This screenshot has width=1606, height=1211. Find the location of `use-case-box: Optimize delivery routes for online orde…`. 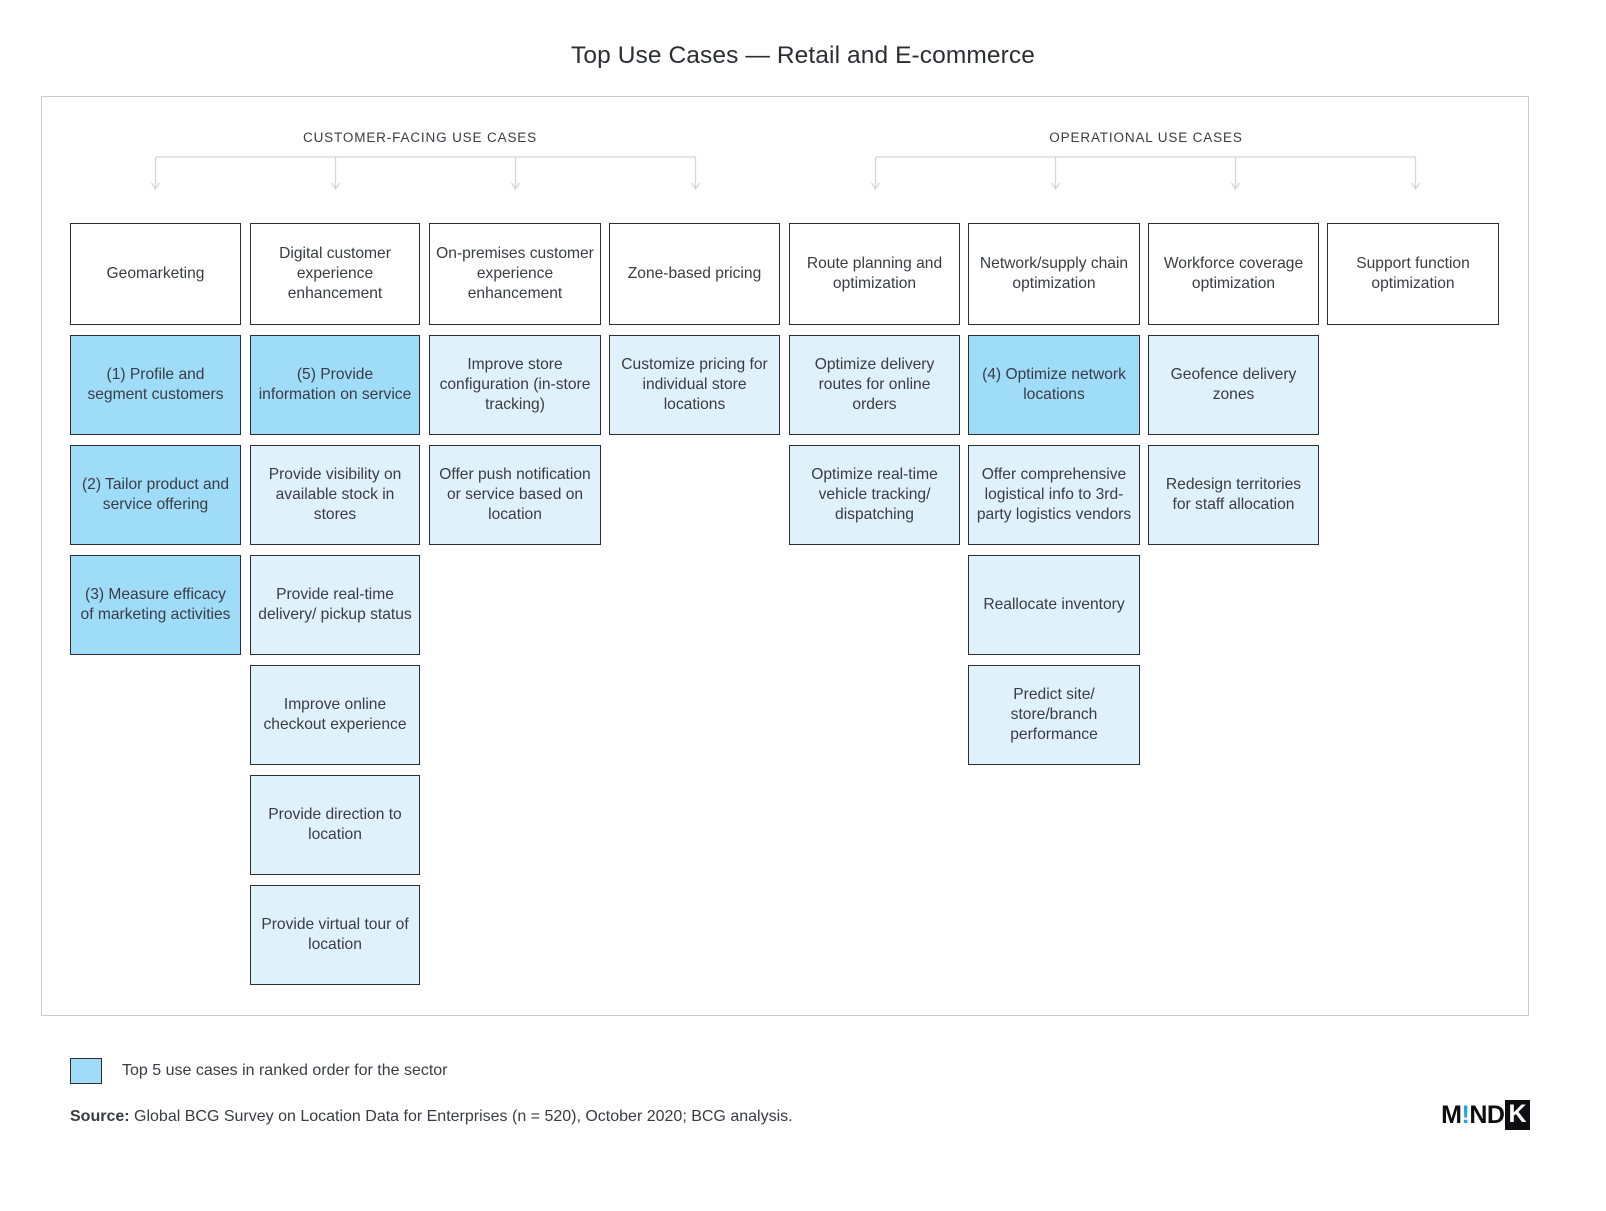

use-case-box: Optimize delivery routes for online orde… is located at coordinates (874, 385).